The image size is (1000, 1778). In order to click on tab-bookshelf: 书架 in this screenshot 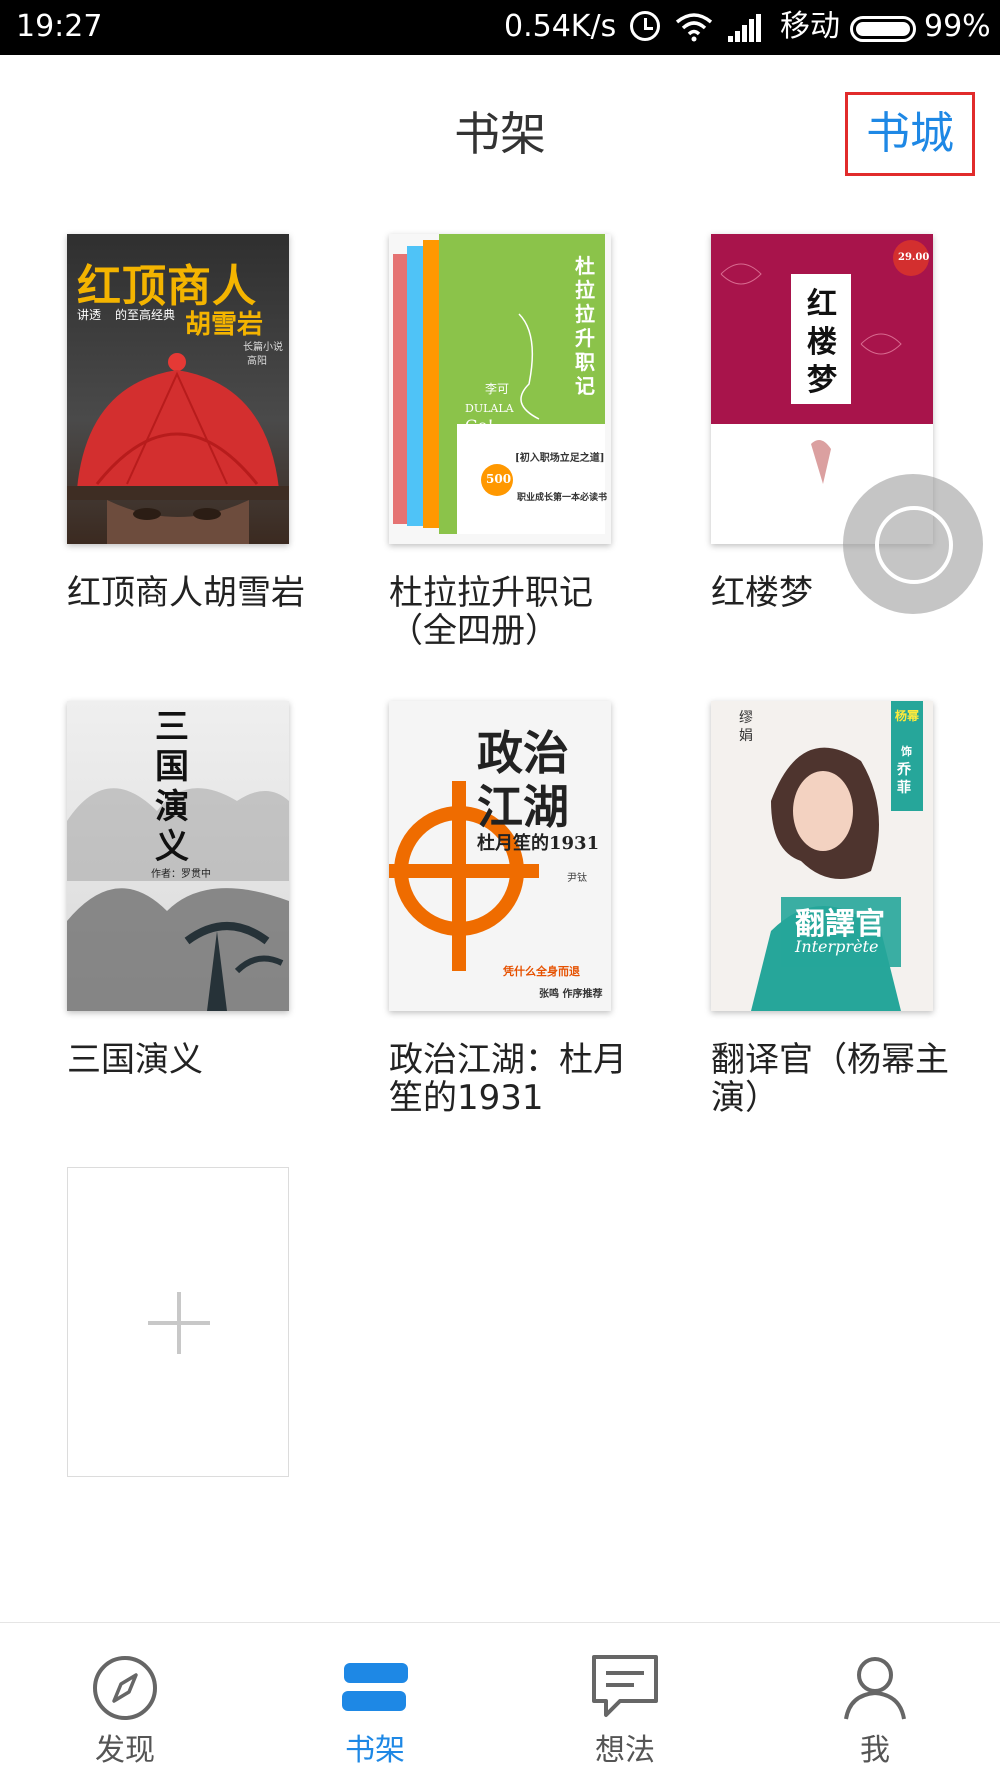, I will do `click(375, 1700)`.